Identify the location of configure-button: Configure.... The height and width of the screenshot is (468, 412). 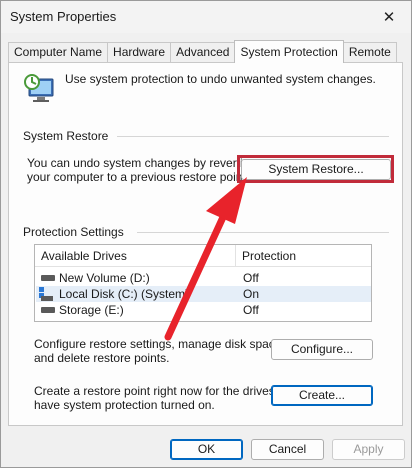
(322, 349).